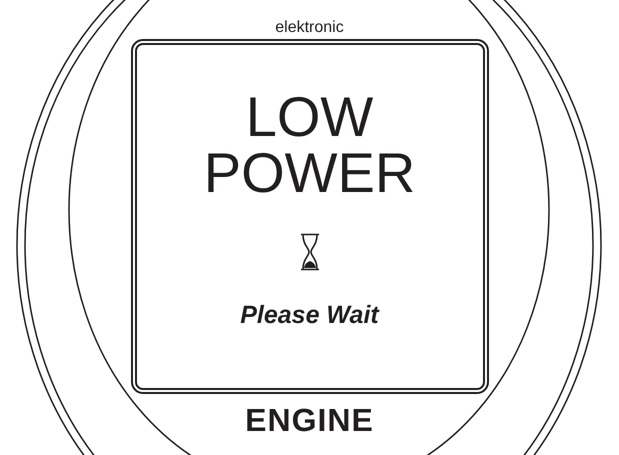 The height and width of the screenshot is (455, 619). Describe the element at coordinates (310, 252) in the screenshot. I see `hourglass-icon` at that location.